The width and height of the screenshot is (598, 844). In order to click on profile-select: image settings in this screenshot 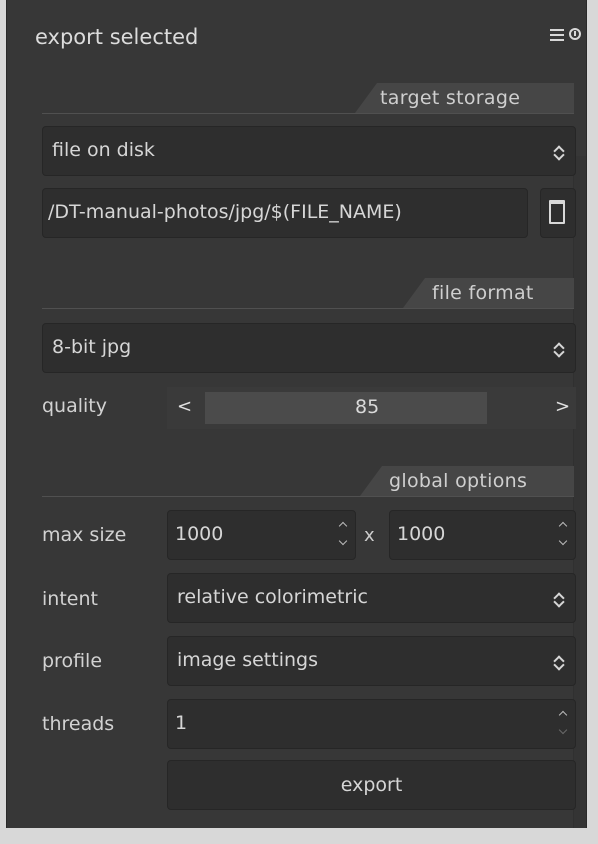, I will do `click(371, 661)`.